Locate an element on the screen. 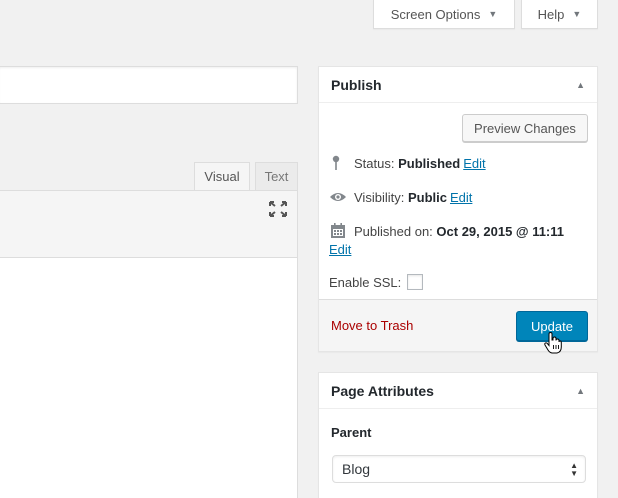  published-on-label: Published on: is located at coordinates (393, 231).